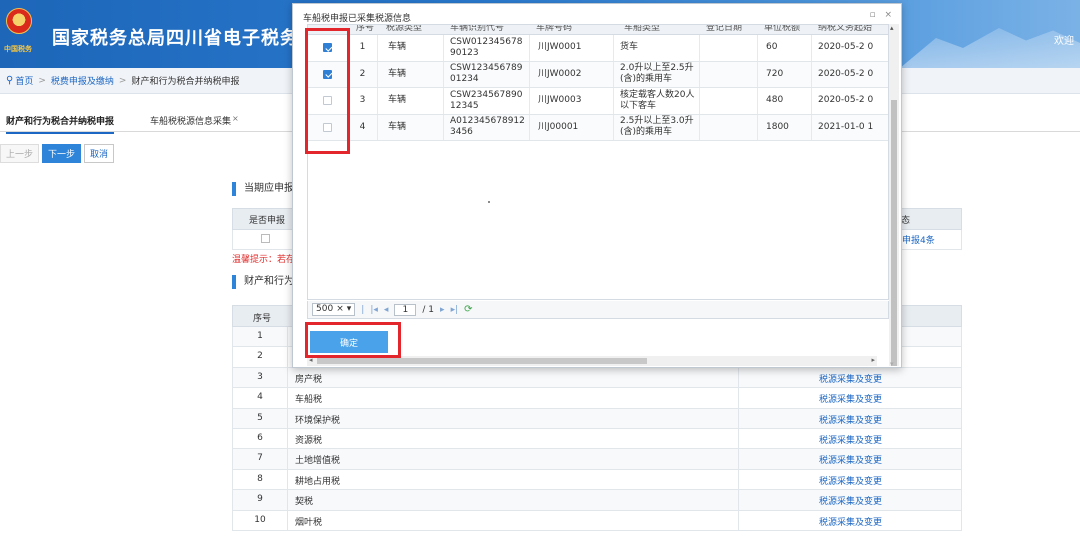 The height and width of the screenshot is (538, 1080). What do you see at coordinates (597, 398) in the screenshot?
I see `tax-type-row: 4 车船税 税源采集及变更` at bounding box center [597, 398].